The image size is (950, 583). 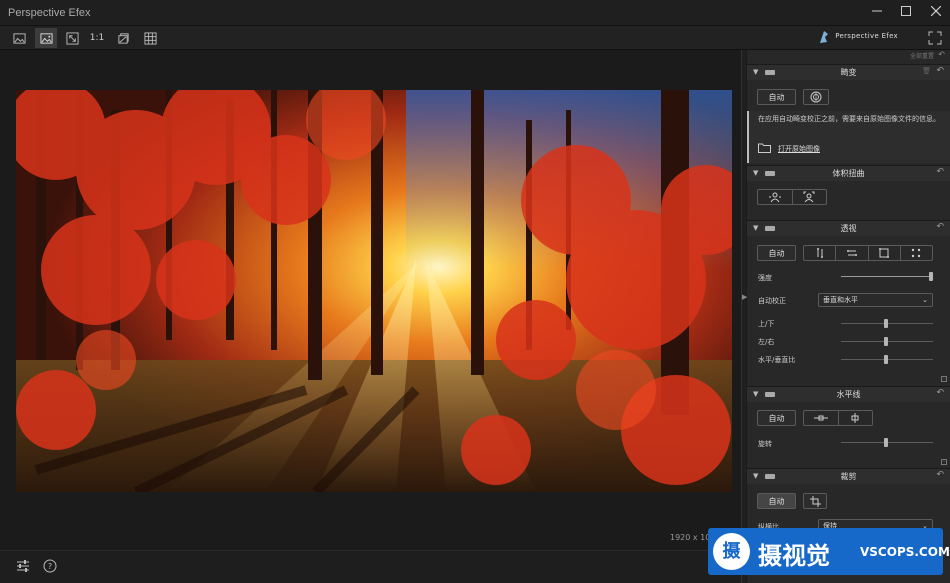 I want to click on bottom-bar: ?, so click(x=370, y=566).